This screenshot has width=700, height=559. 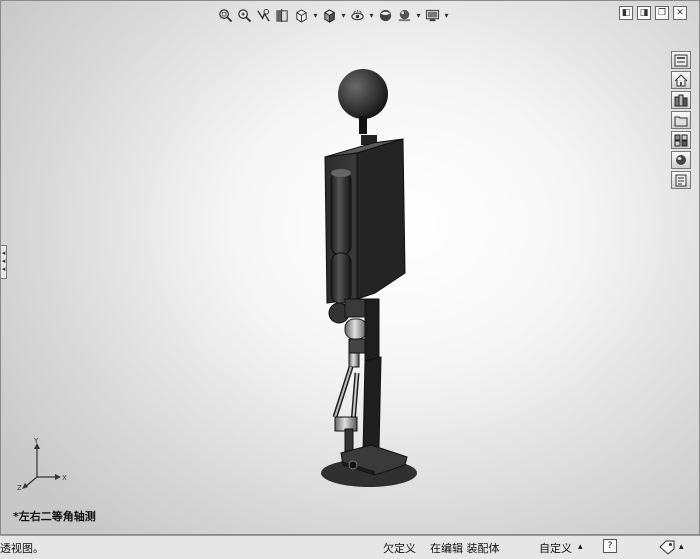 I want to click on view-orientation-label: *左右二等角轴测, so click(x=54, y=516).